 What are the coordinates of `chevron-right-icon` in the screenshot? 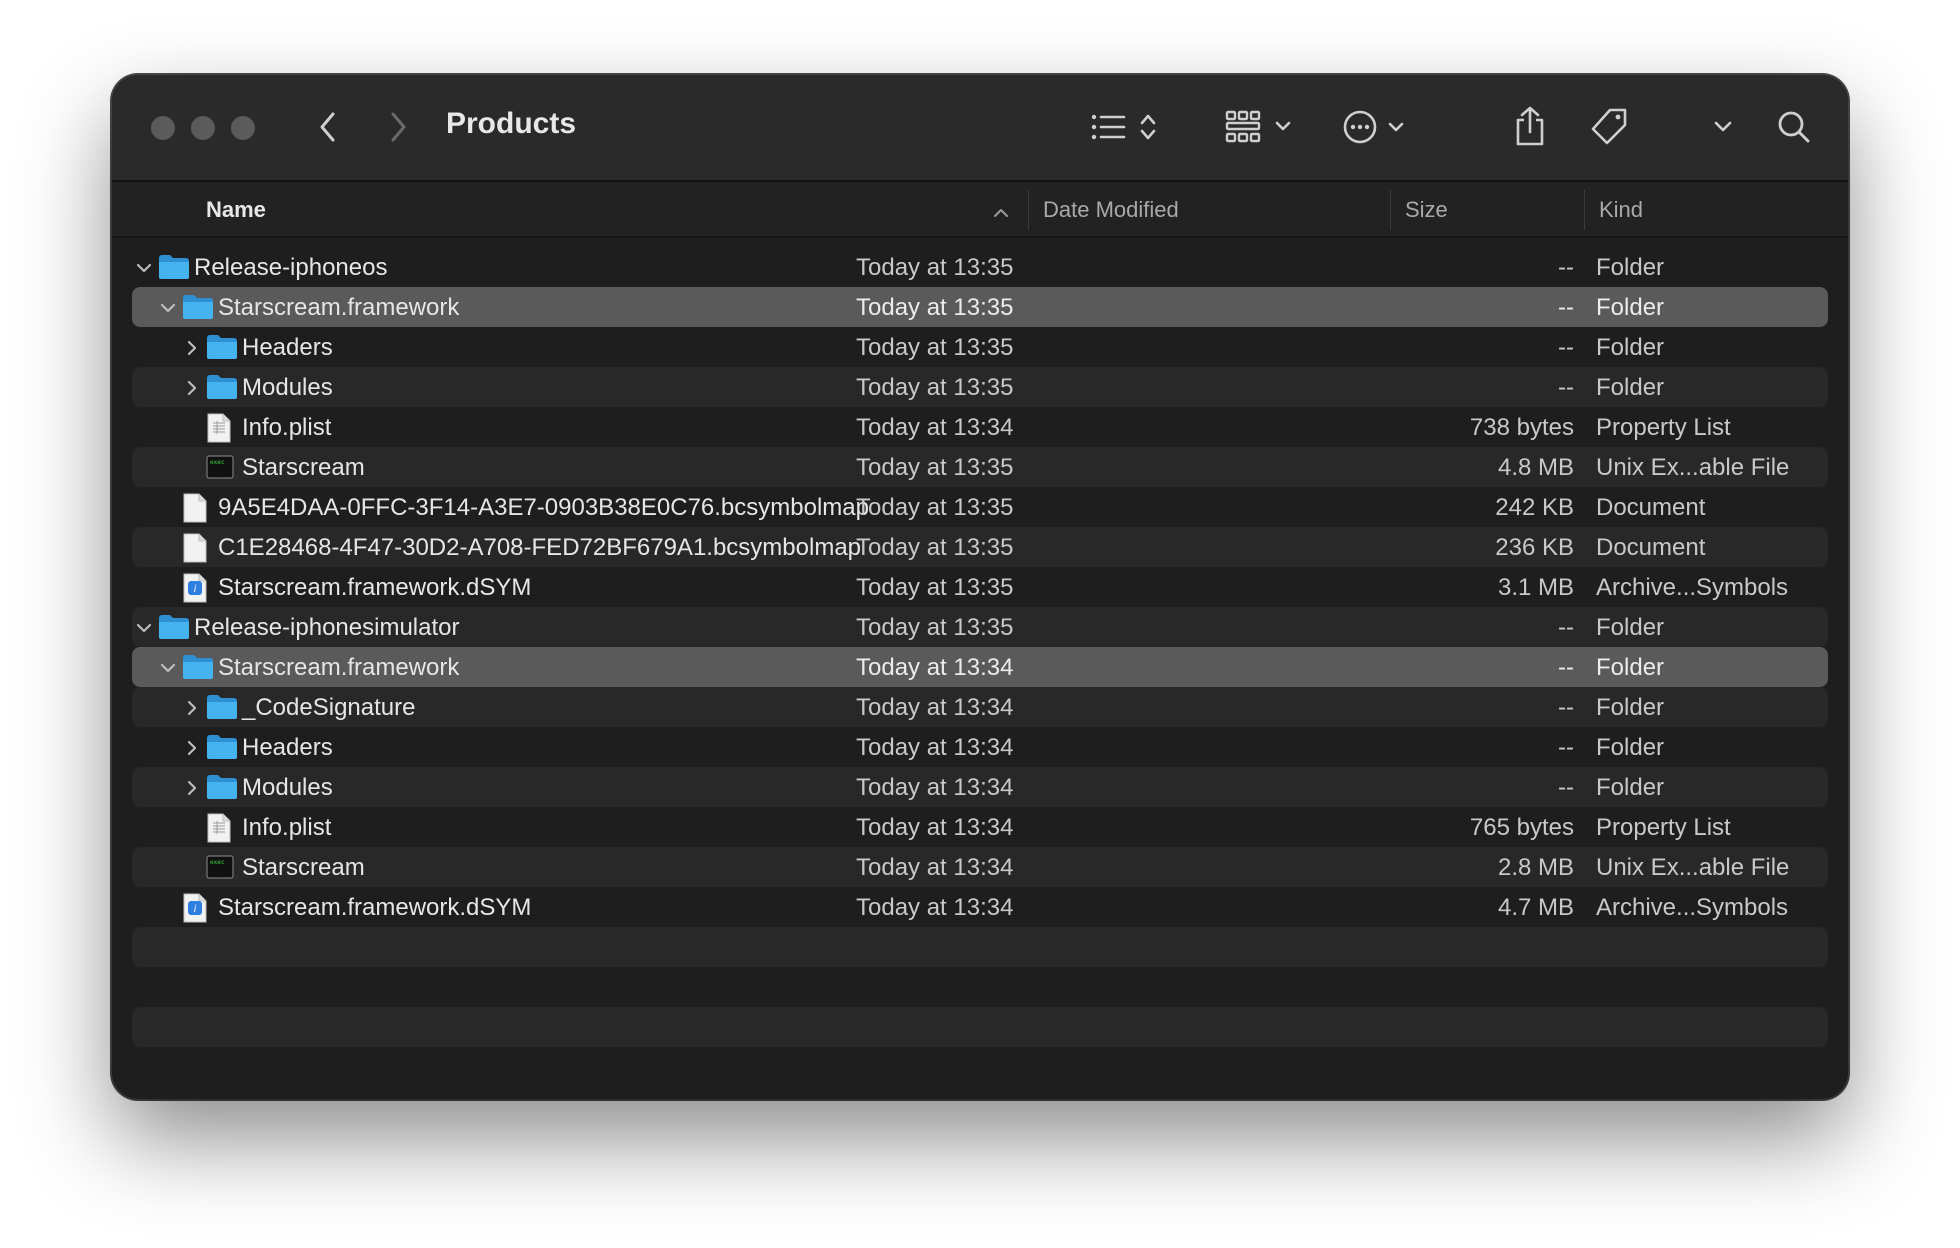 It's located at (398, 127).